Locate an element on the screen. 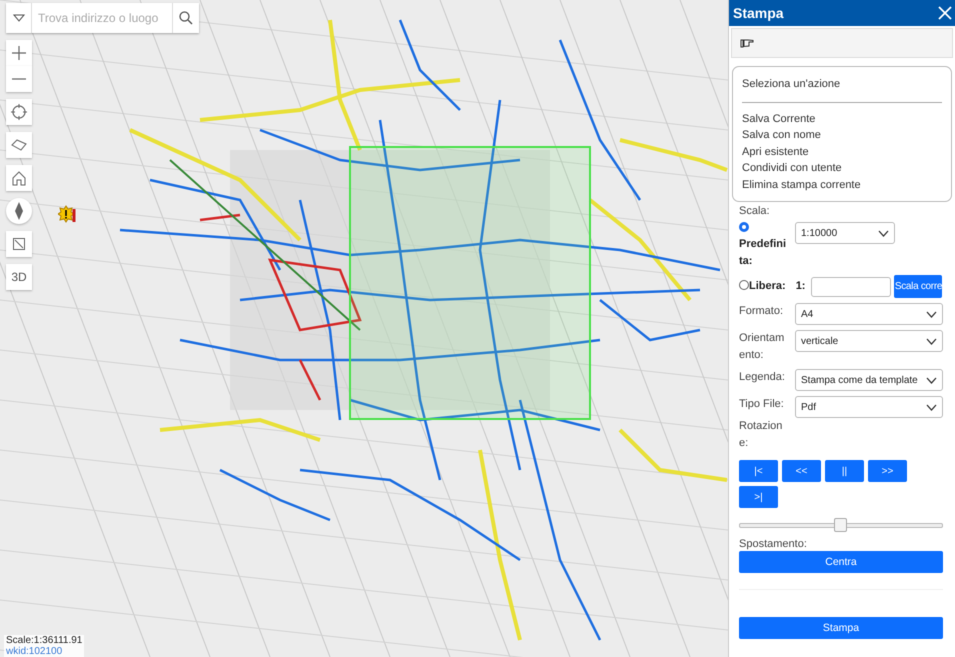 This screenshot has height=657, width=955. menu-item: Apri esistente is located at coordinates (842, 152).